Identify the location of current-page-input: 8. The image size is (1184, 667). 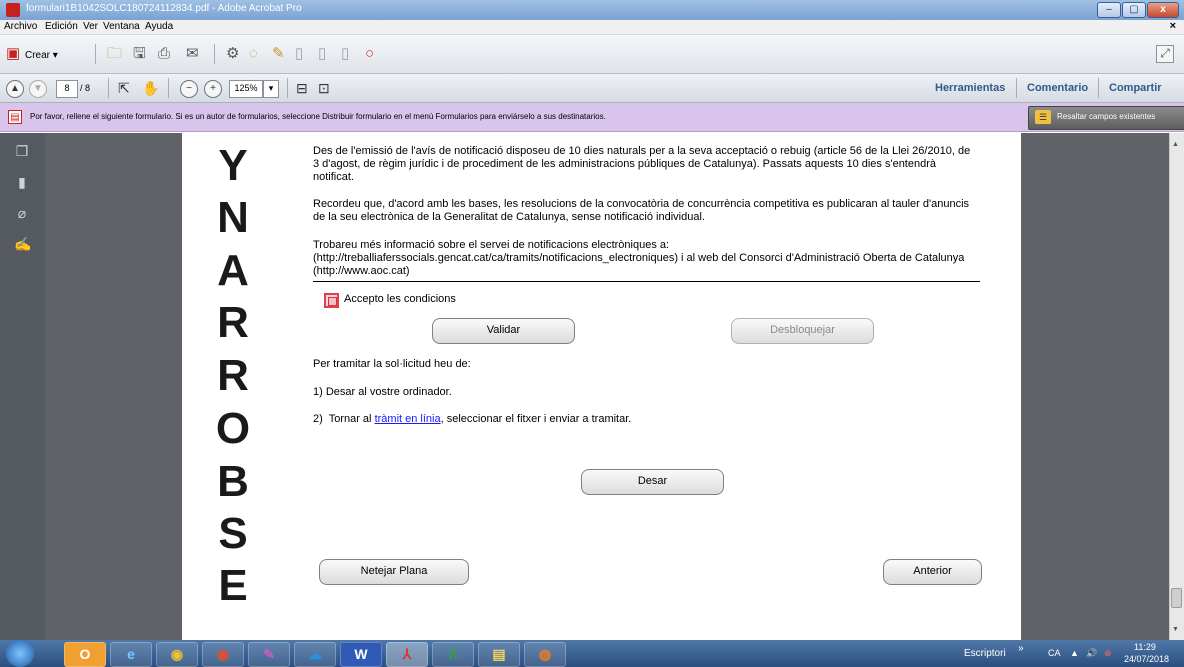
(67, 89).